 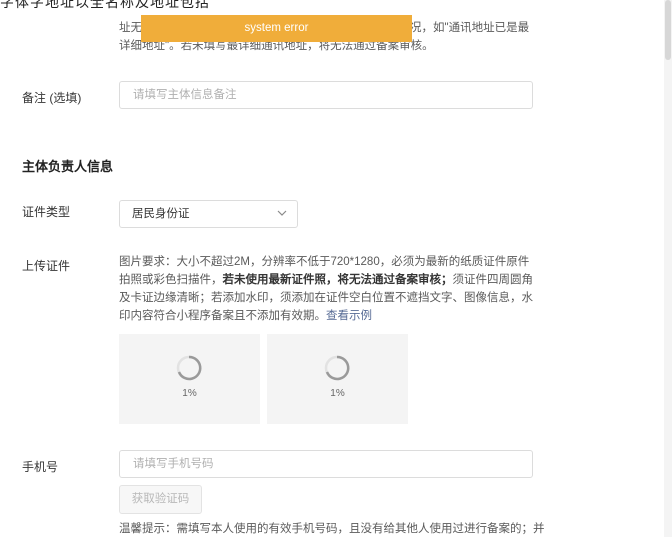 What do you see at coordinates (332, 529) in the screenshot?
I see `phone-tip: 温馨提示：需填写本人使用的有效手机号码，且没有给其他人使用过进行备案的；并` at bounding box center [332, 529].